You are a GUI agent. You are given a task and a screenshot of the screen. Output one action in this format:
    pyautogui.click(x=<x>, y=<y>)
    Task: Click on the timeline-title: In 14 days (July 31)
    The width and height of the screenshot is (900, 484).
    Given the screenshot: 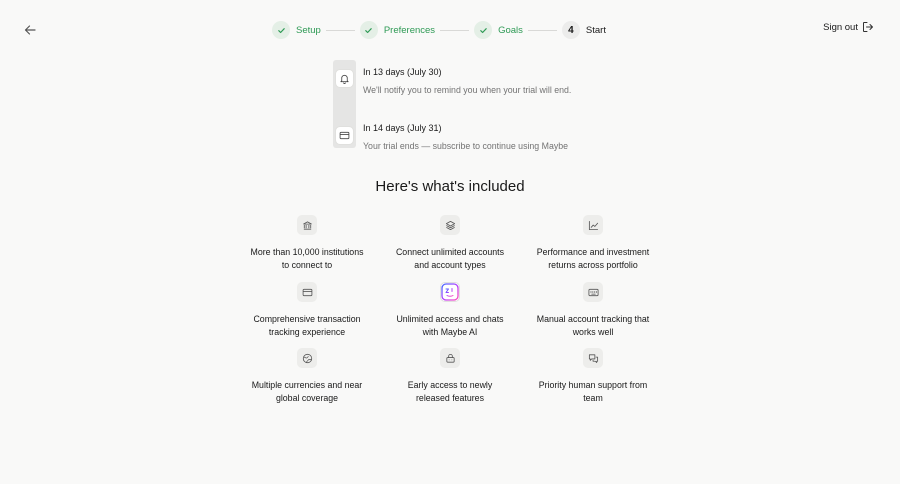 What is the action you would take?
    pyautogui.click(x=402, y=128)
    